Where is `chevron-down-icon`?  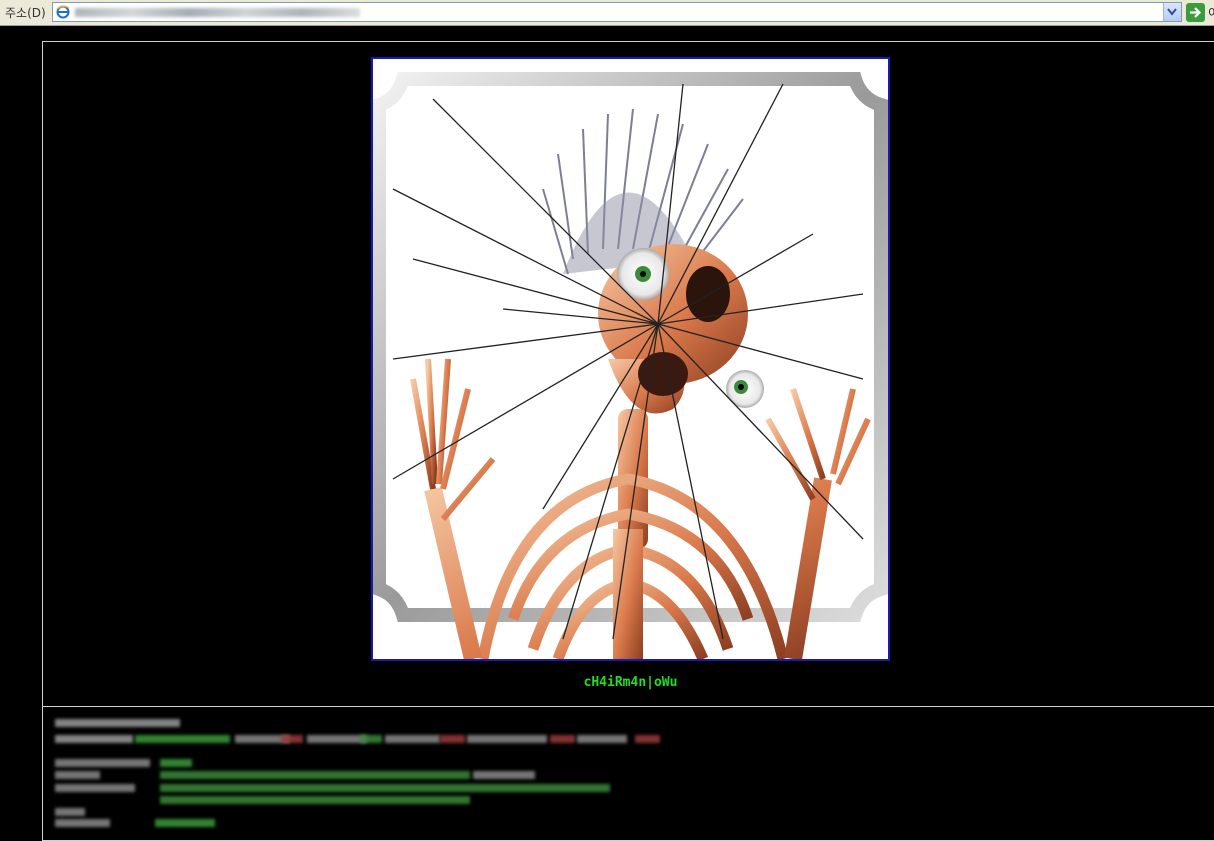 chevron-down-icon is located at coordinates (1172, 12).